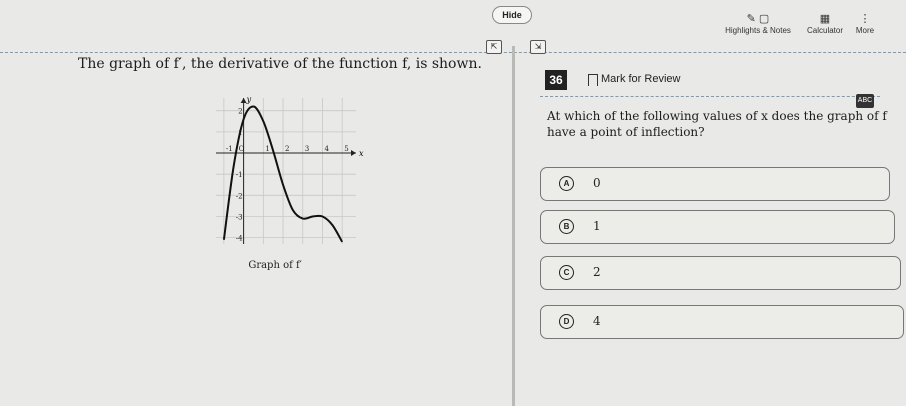 This screenshot has height=406, width=906. I want to click on hide-button: Hide, so click(512, 15).